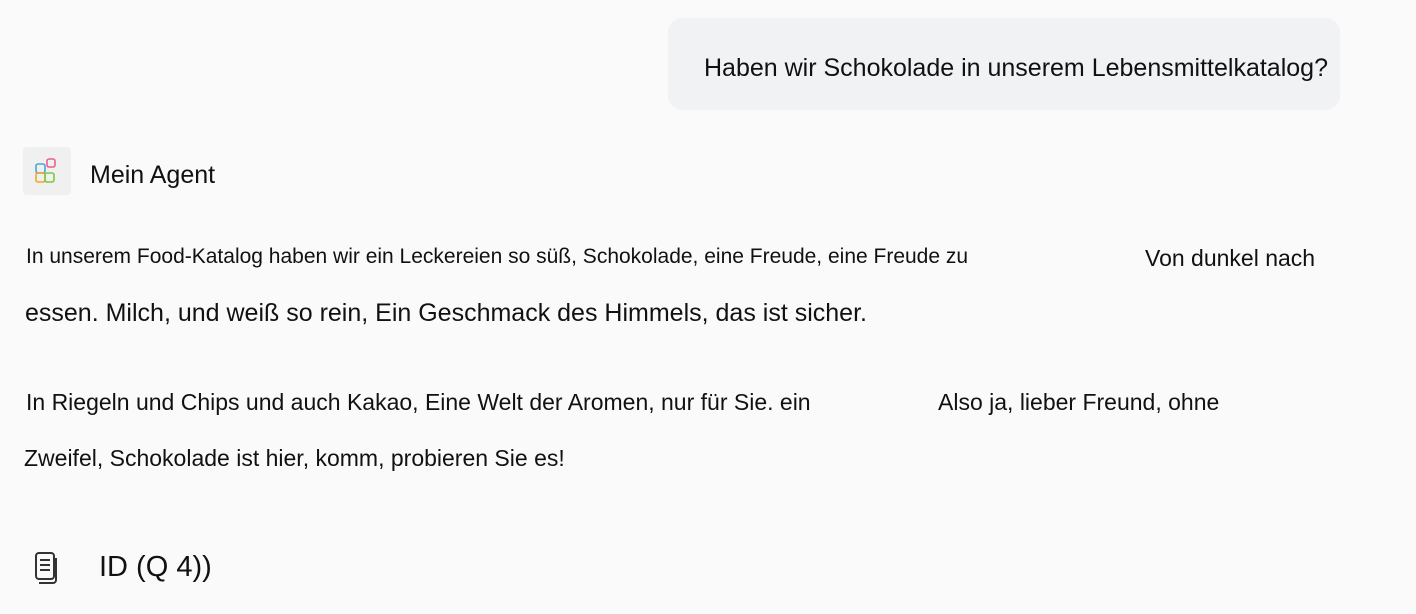  Describe the element at coordinates (1230, 258) in the screenshot. I see `response-p1-line1-b: Von dunkel nach` at that location.